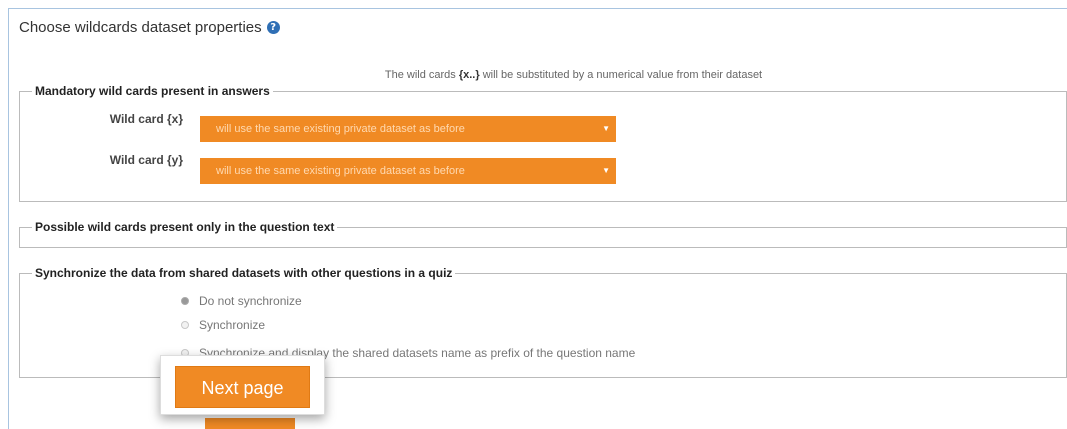  I want to click on question-circle-icon: ?, so click(273, 27).